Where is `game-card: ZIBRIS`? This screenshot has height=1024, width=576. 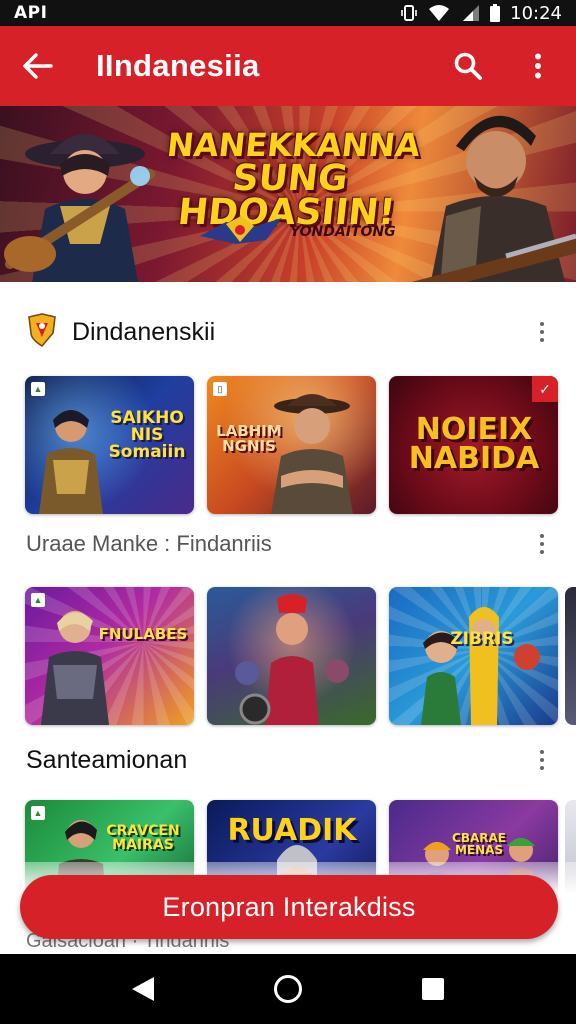 game-card: ZIBRIS is located at coordinates (473, 656).